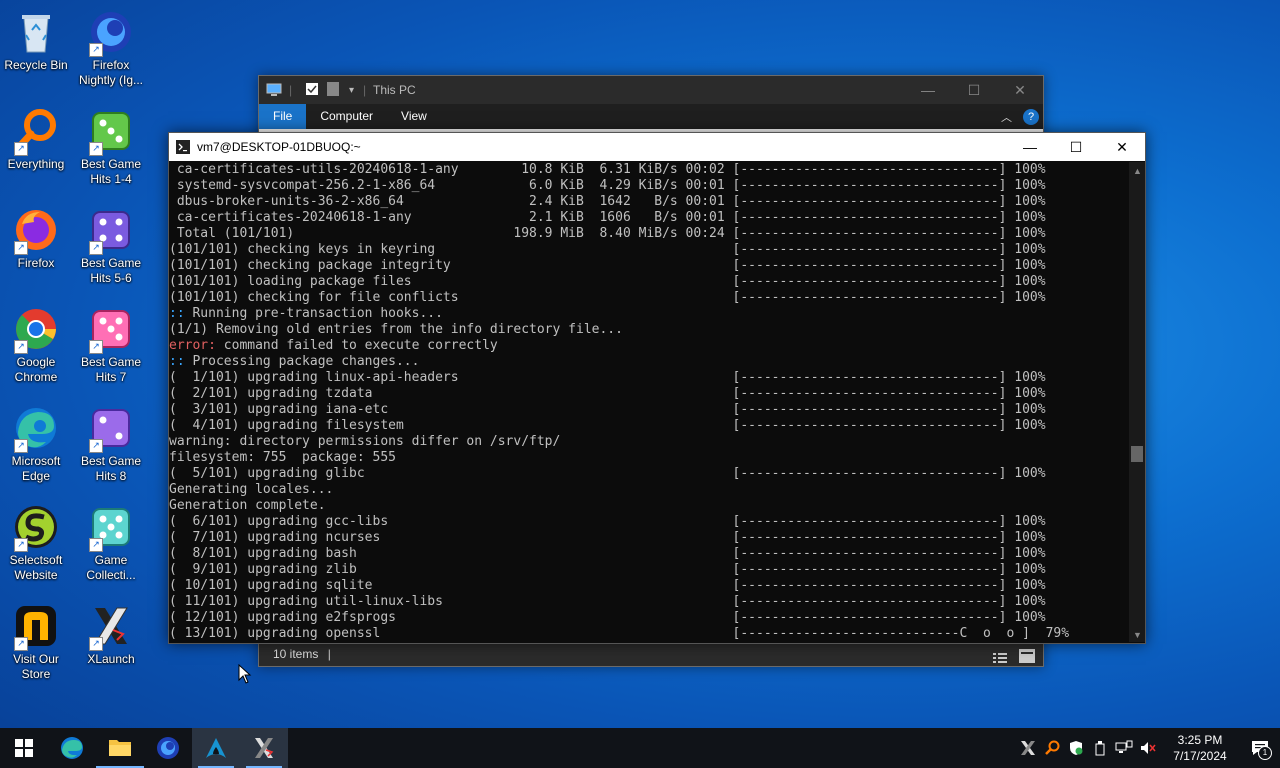 This screenshot has width=1280, height=768. Describe the element at coordinates (1027, 655) in the screenshot. I see `large-icons-view-icon` at that location.